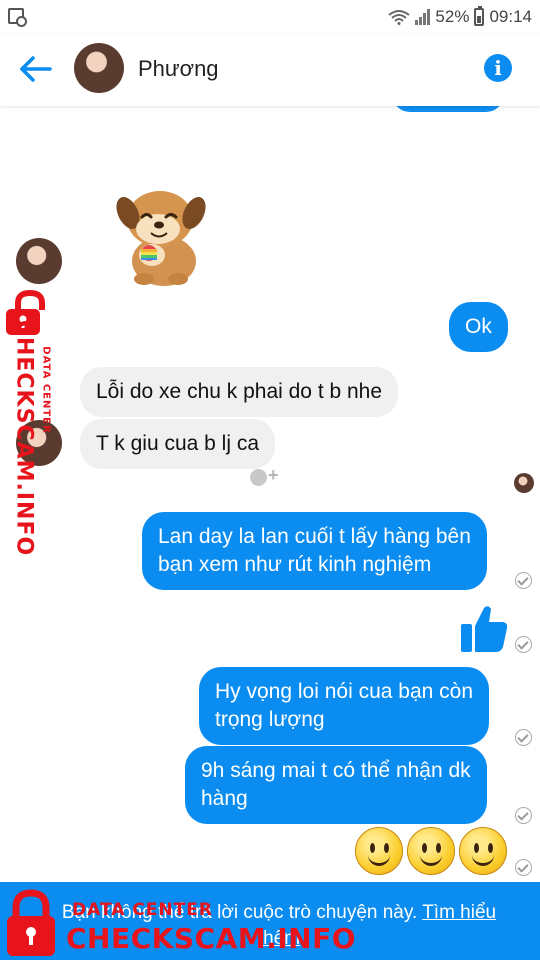  I want to click on message-incoming: Lỗi do xe chu k phai do t b nhe, so click(239, 392).